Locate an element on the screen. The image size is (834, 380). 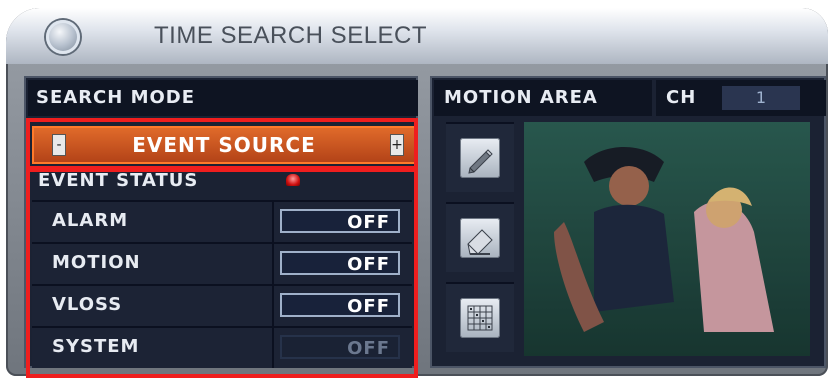
window-title: TIME SEARCH SELECT is located at coordinates (291, 35).